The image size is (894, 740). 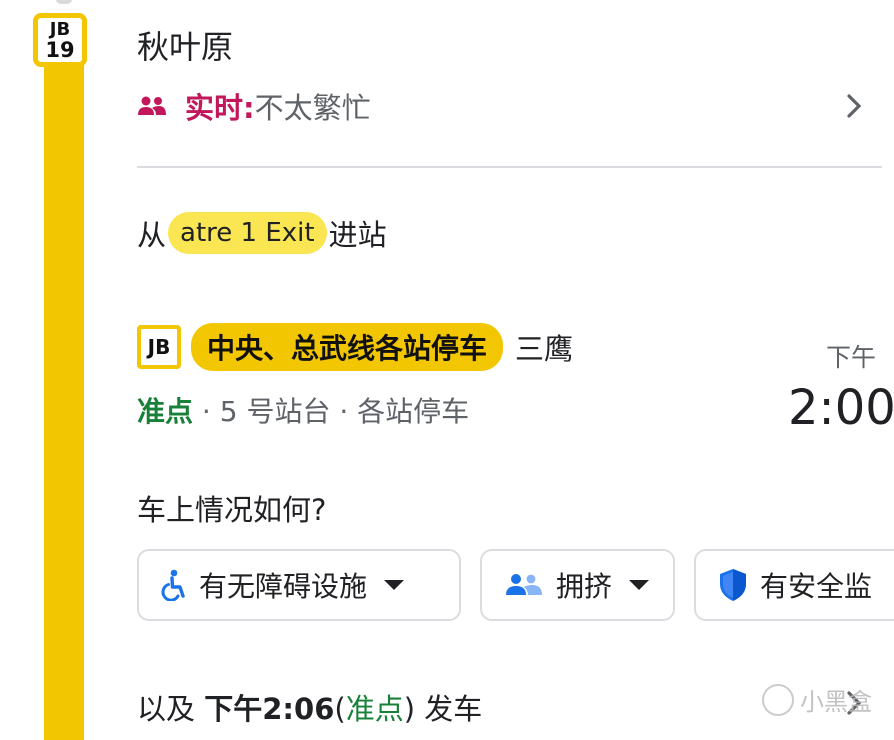 I want to click on watermark-text: 小黑盒, so click(x=836, y=702).